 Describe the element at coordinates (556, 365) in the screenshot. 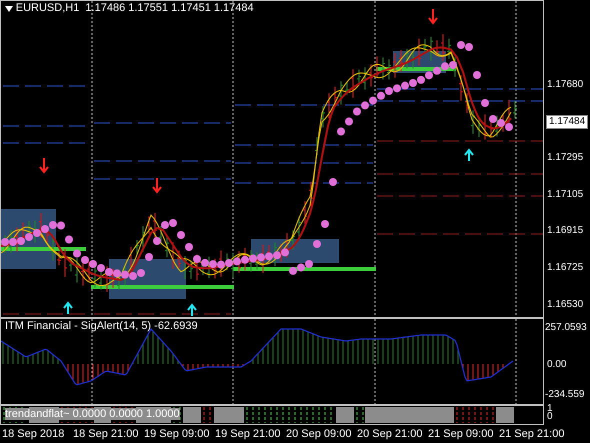

I see `indicator-axis-label: 0.00` at that location.